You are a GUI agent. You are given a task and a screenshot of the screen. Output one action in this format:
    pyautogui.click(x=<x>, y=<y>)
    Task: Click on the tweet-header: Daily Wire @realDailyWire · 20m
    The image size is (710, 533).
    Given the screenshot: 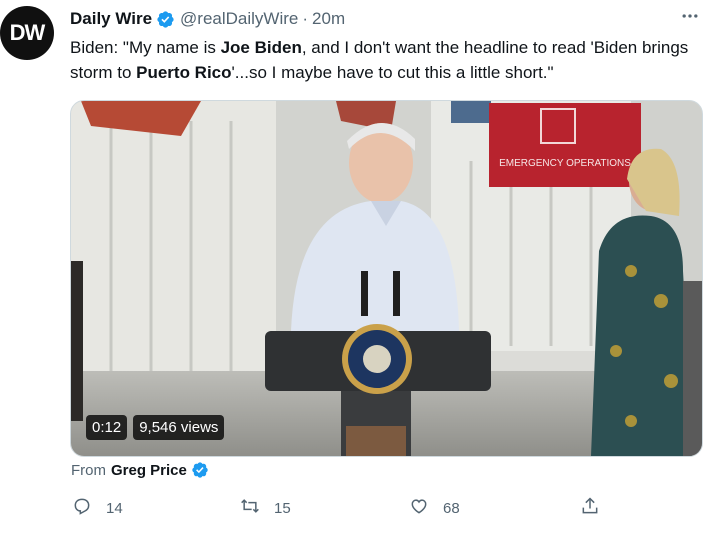 What is the action you would take?
    pyautogui.click(x=385, y=19)
    